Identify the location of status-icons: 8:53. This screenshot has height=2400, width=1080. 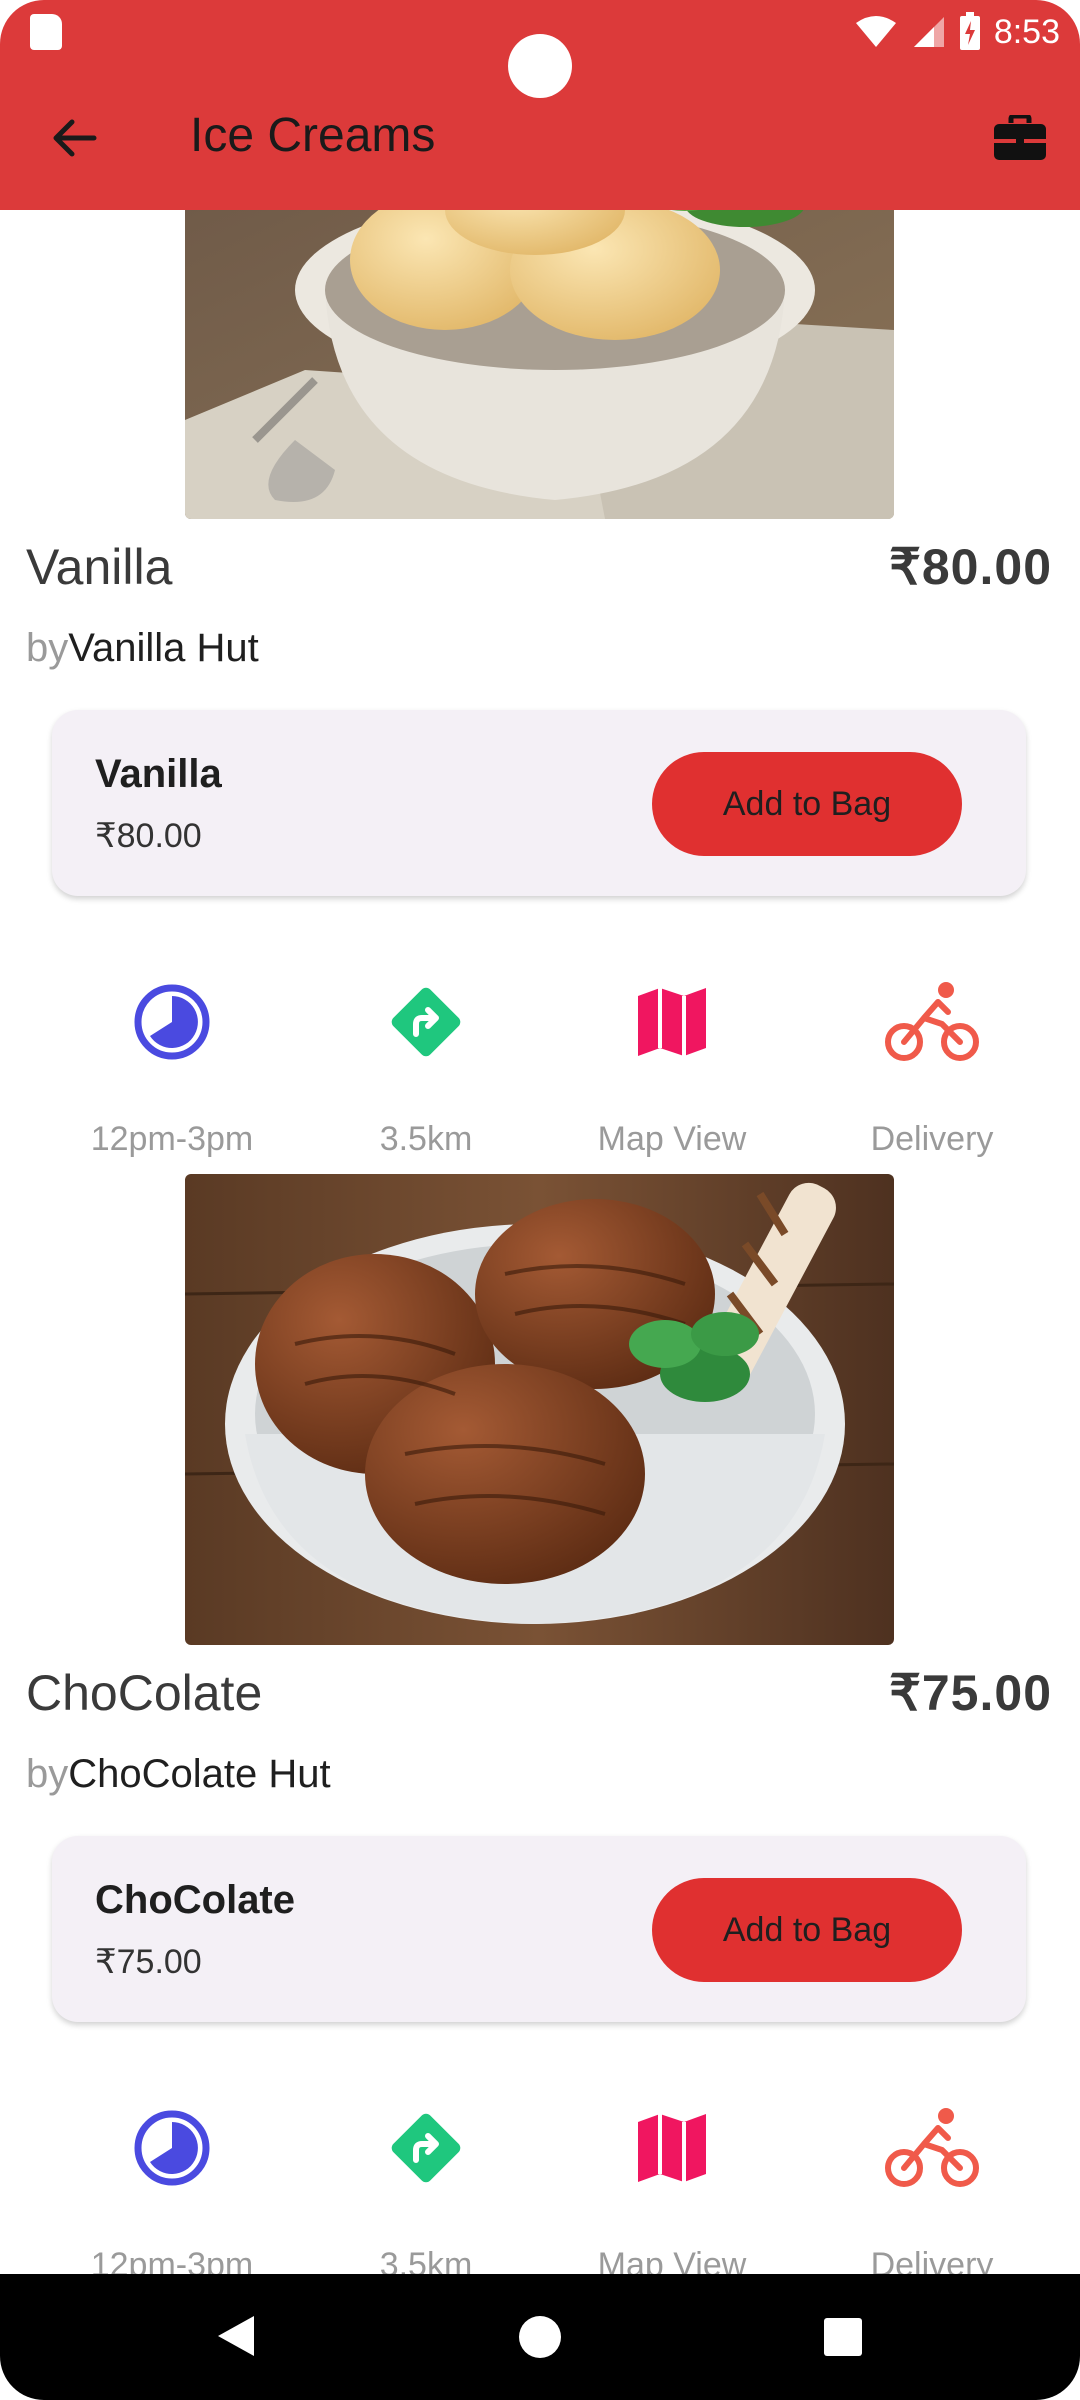
(957, 32).